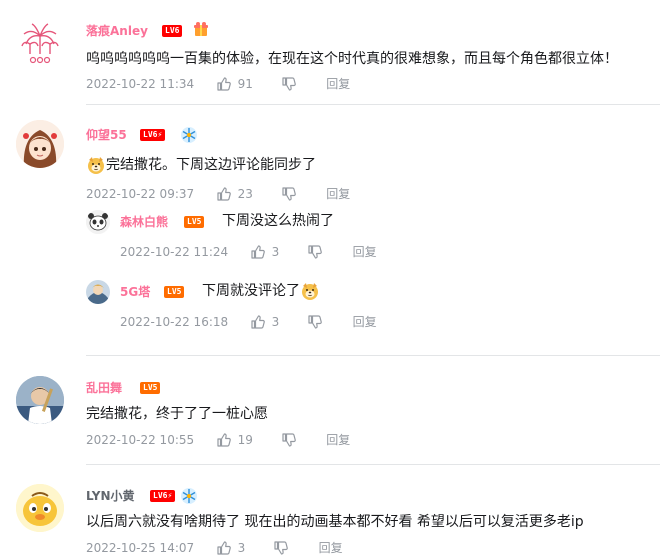  I want to click on comment-text: 呜呜呜呜呜呜一百集的体验，在现在这个时代真的很难想象，而且每个角色都很立体！, so click(352, 59).